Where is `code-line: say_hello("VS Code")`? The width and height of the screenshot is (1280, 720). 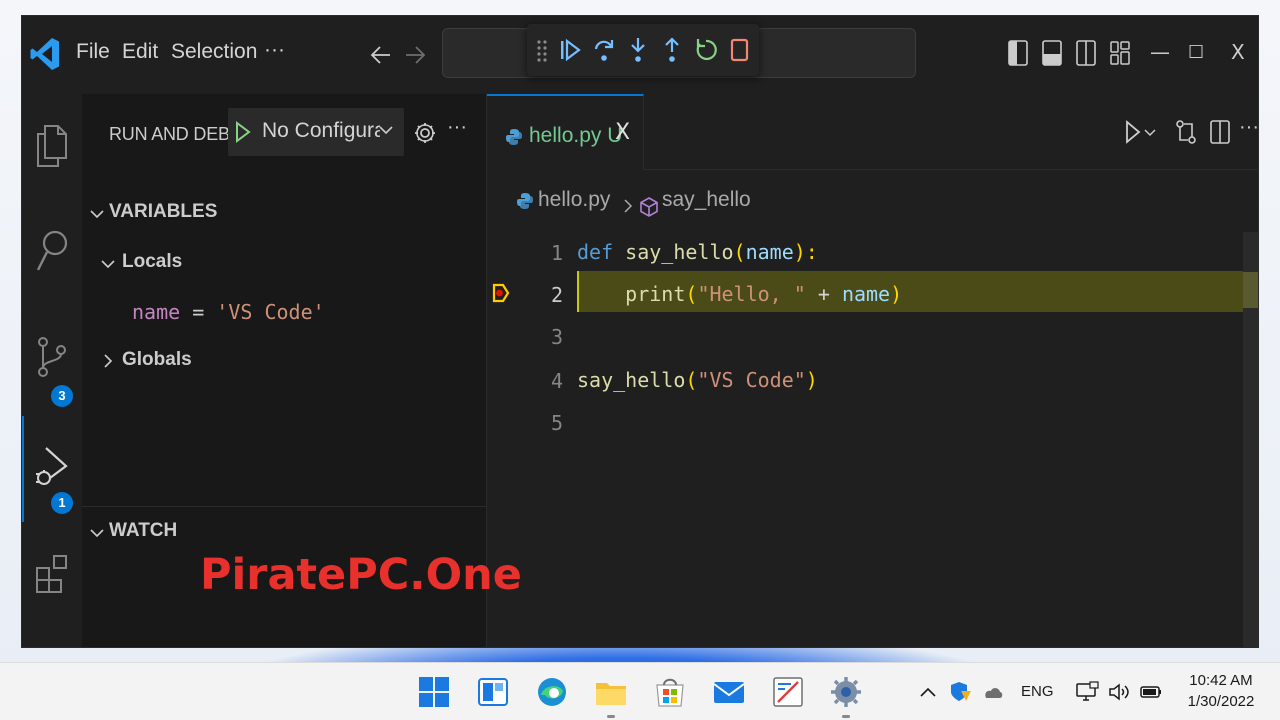 code-line: say_hello("VS Code") is located at coordinates (697, 380).